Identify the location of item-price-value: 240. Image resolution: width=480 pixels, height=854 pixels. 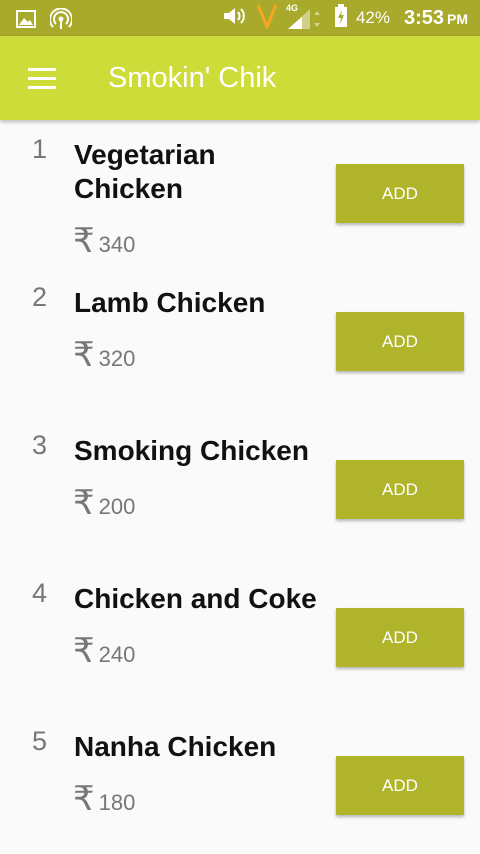
(117, 654).